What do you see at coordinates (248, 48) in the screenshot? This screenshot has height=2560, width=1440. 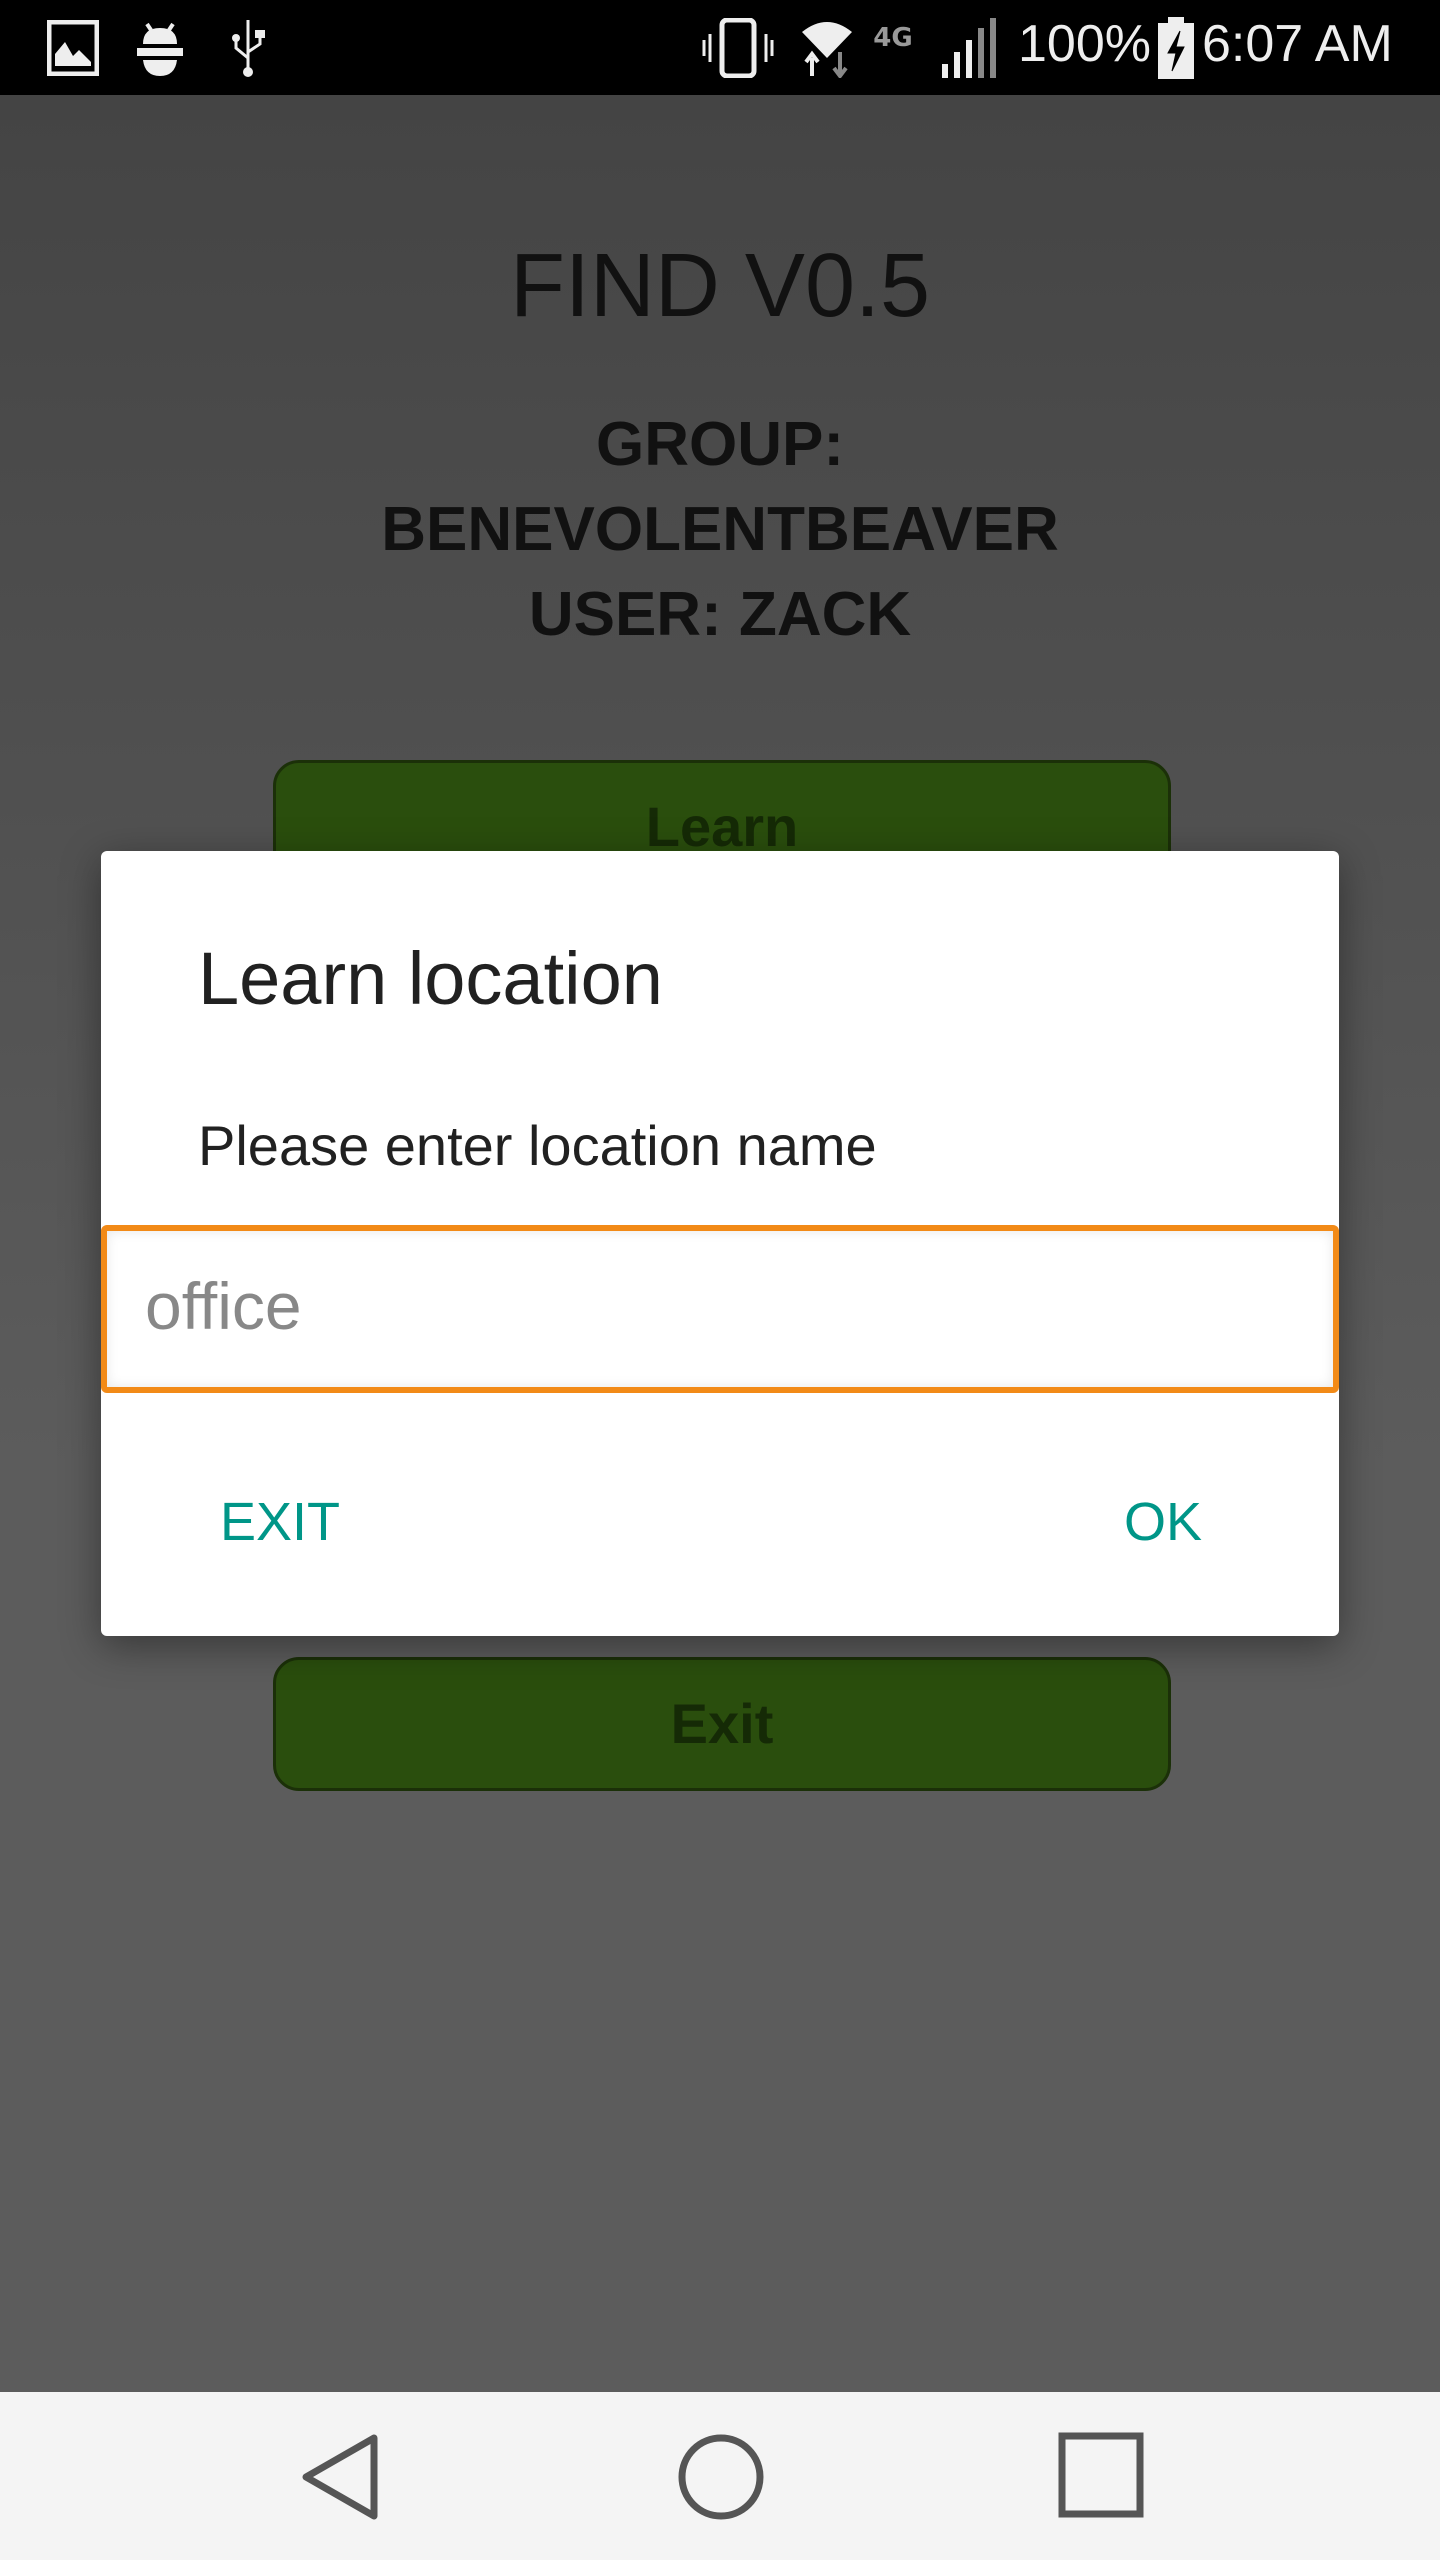 I see `usb-icon` at bounding box center [248, 48].